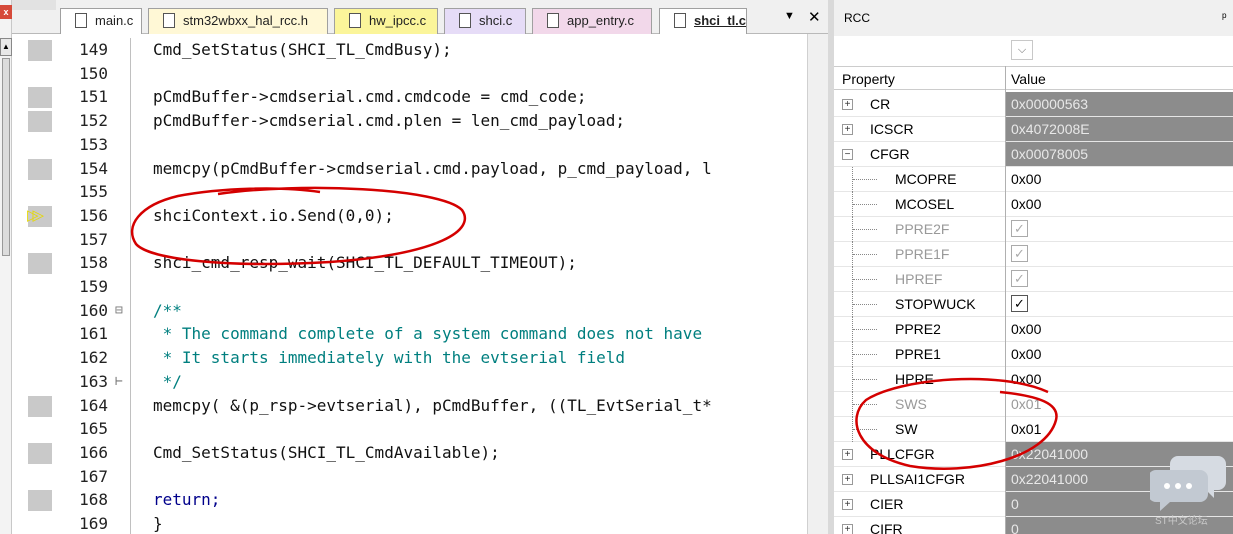 This screenshot has height=534, width=1233. What do you see at coordinates (6, 47) in the screenshot?
I see `scroll-up-icon: ▲` at bounding box center [6, 47].